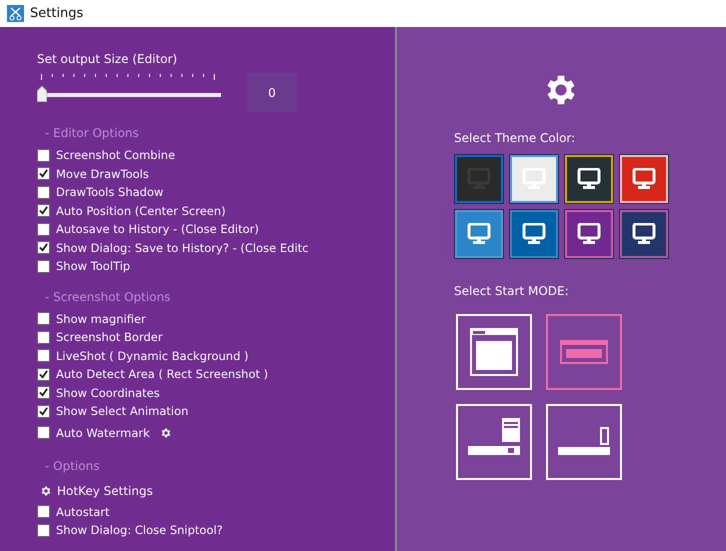  Describe the element at coordinates (57, 13) in the screenshot. I see `window-title: Settings` at that location.